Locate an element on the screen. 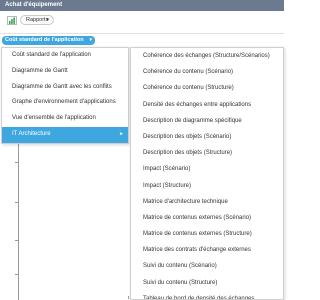 This screenshot has height=300, width=320. menu-item-label: Coût standard de l'application is located at coordinates (51, 55).